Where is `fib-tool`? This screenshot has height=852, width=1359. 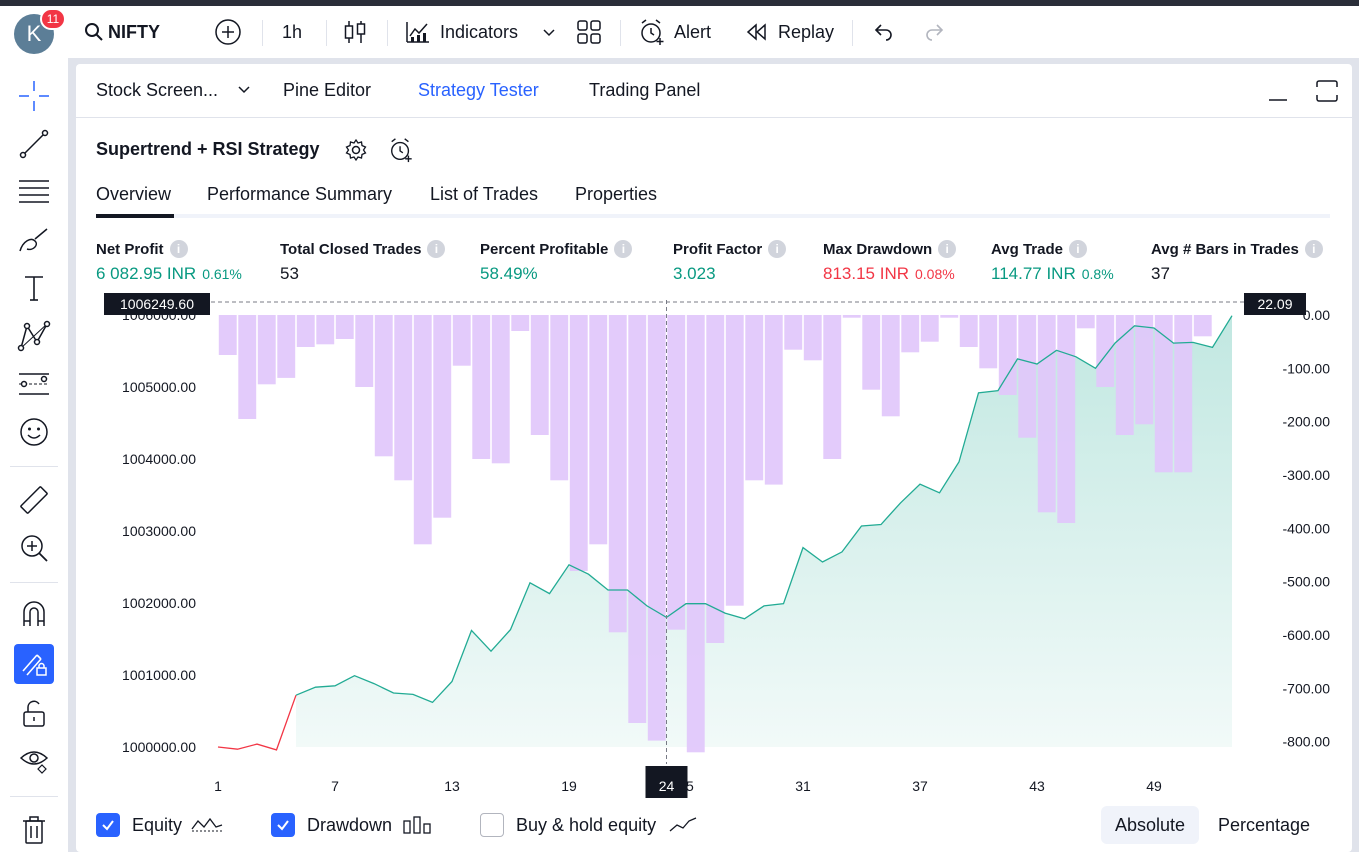 fib-tool is located at coordinates (34, 192).